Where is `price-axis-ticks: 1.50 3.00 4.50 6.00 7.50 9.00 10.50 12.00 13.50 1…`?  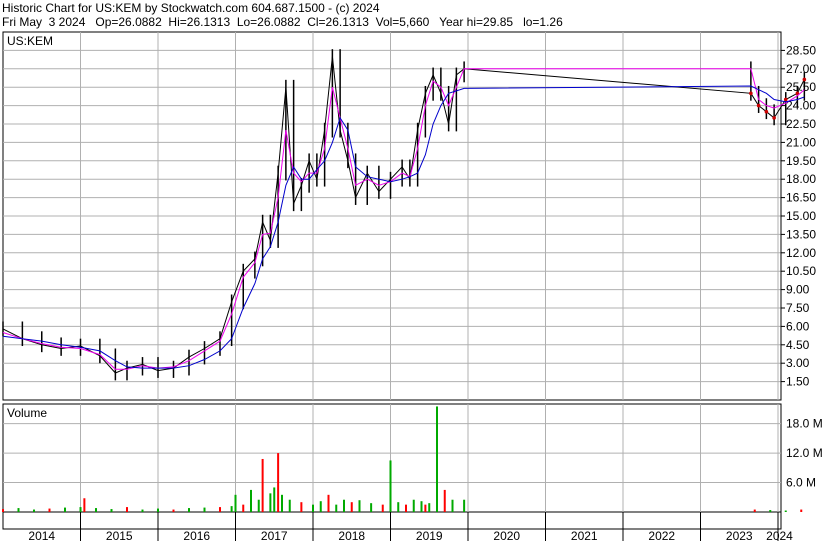
price-axis-ticks: 1.50 3.00 4.50 6.00 7.50 9.00 10.50 12.00 13.50 1… is located at coordinates (798, 216).